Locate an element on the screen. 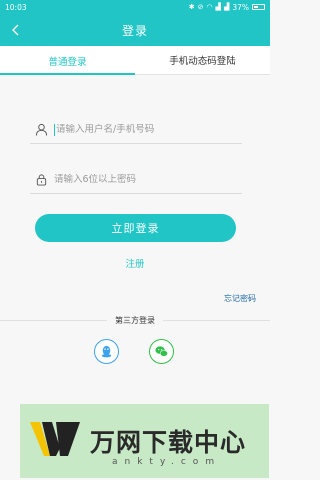 The image size is (320, 480). watermark-subtext: ankty.com is located at coordinates (167, 462).